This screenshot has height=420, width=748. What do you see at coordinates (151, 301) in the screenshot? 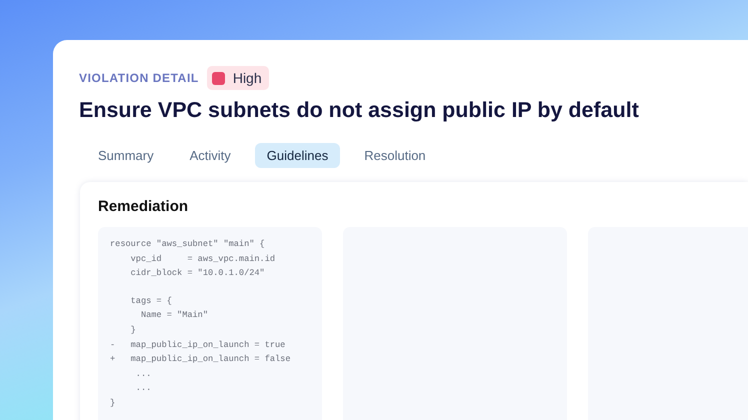
I see `code-line: tags = {` at bounding box center [151, 301].